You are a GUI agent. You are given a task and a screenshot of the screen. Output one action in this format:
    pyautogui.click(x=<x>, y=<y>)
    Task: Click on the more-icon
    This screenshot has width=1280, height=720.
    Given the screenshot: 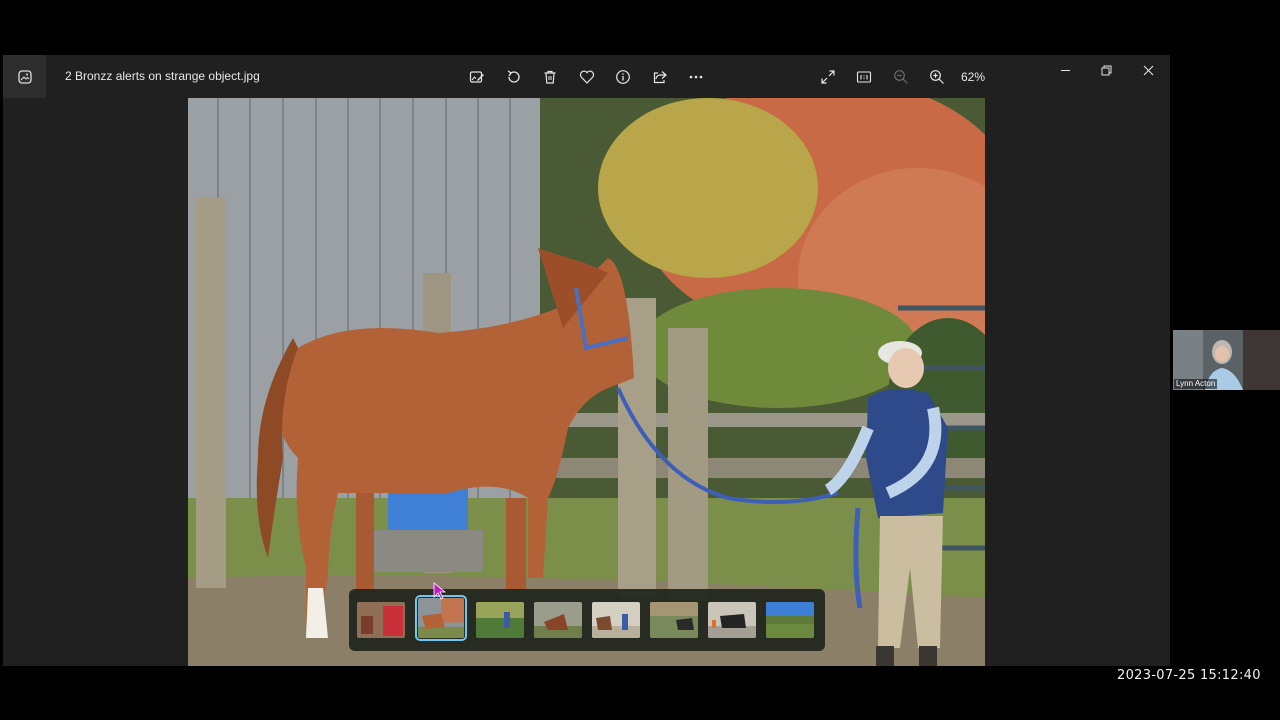 What is the action you would take?
    pyautogui.click(x=696, y=77)
    